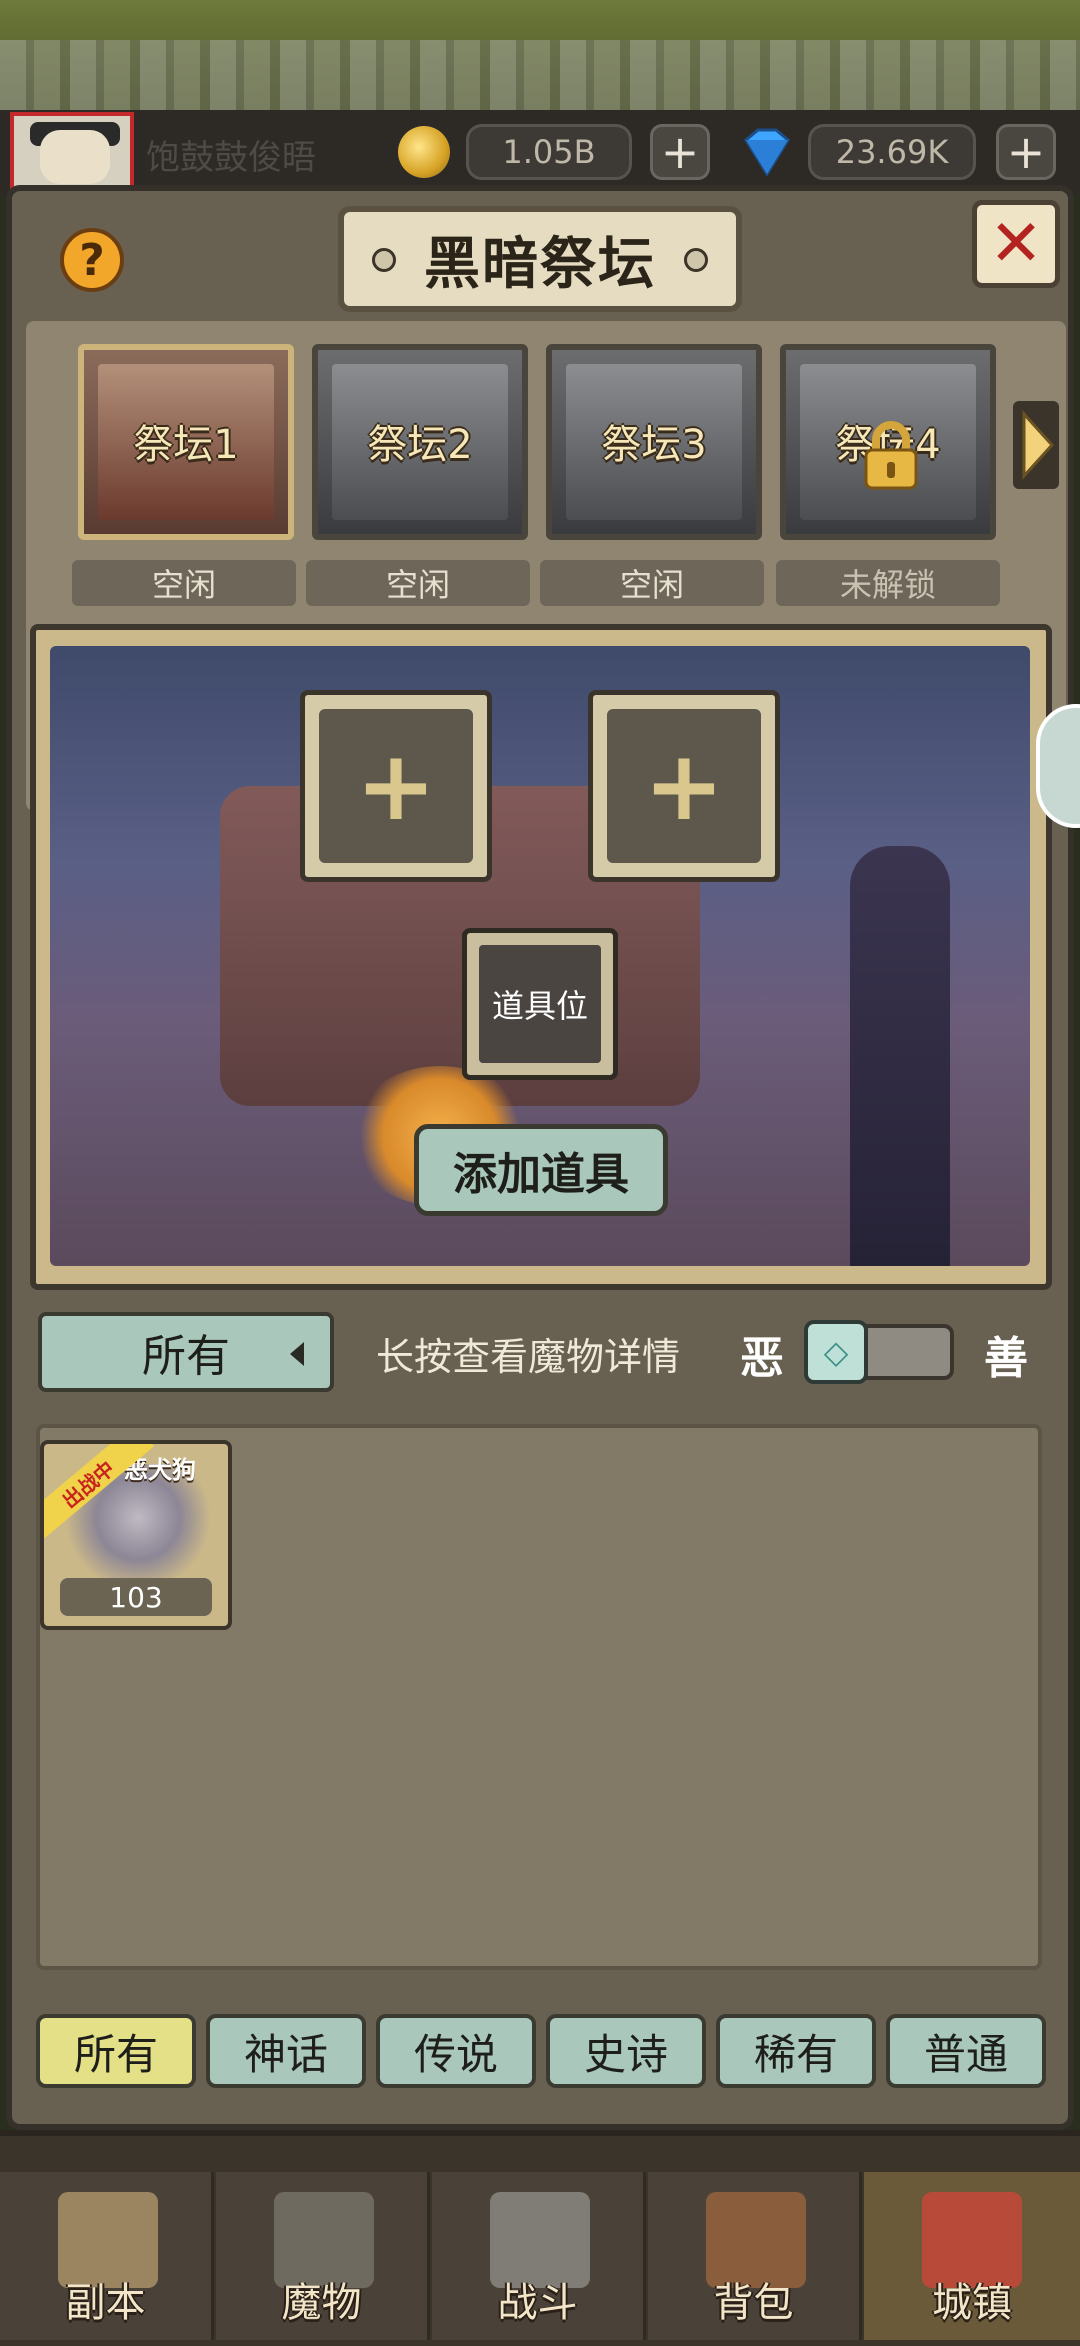  Describe the element at coordinates (537, 2303) in the screenshot. I see `nav-label: 战斗` at that location.